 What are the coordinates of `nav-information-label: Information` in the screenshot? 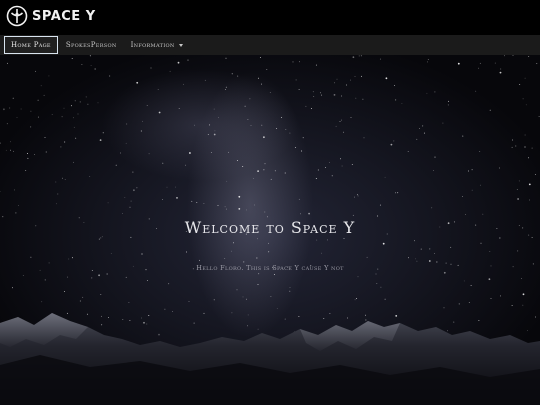 It's located at (152, 45).